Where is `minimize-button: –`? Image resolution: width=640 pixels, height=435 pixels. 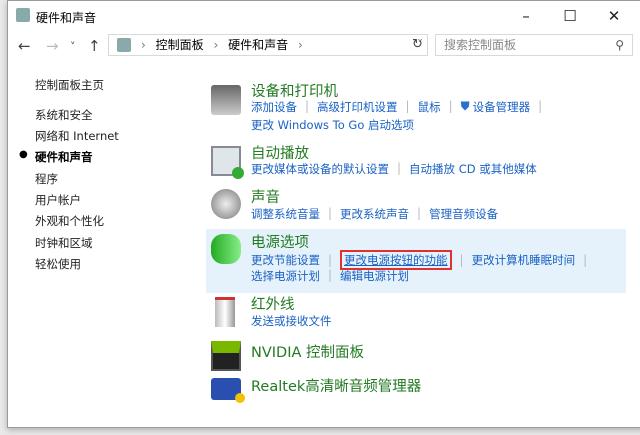 minimize-button: – is located at coordinates (526, 16).